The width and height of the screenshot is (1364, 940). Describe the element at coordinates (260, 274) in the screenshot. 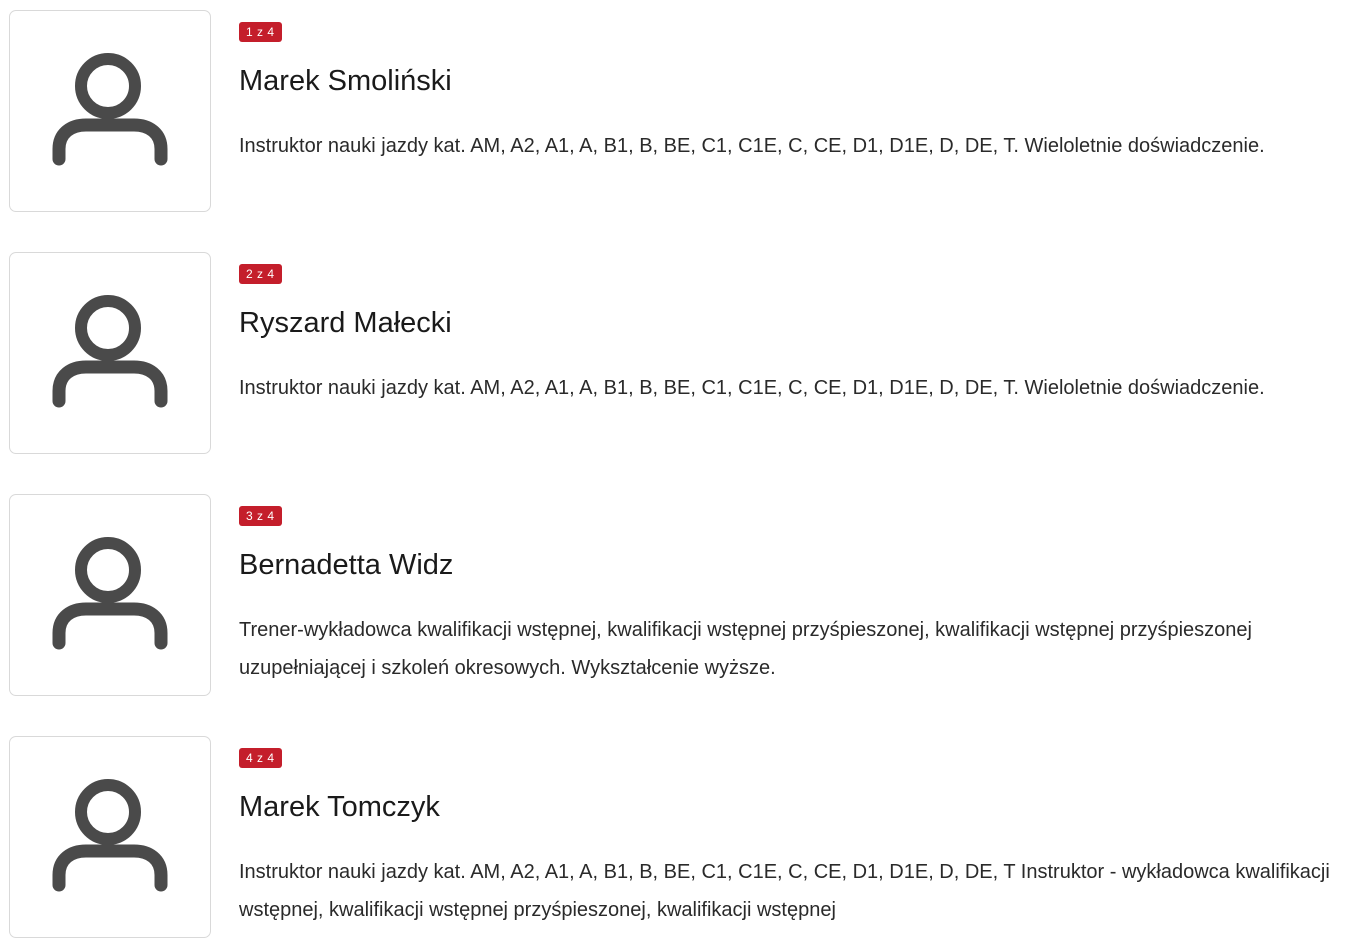

I see `staff-counter-badge: 2 z 4` at that location.